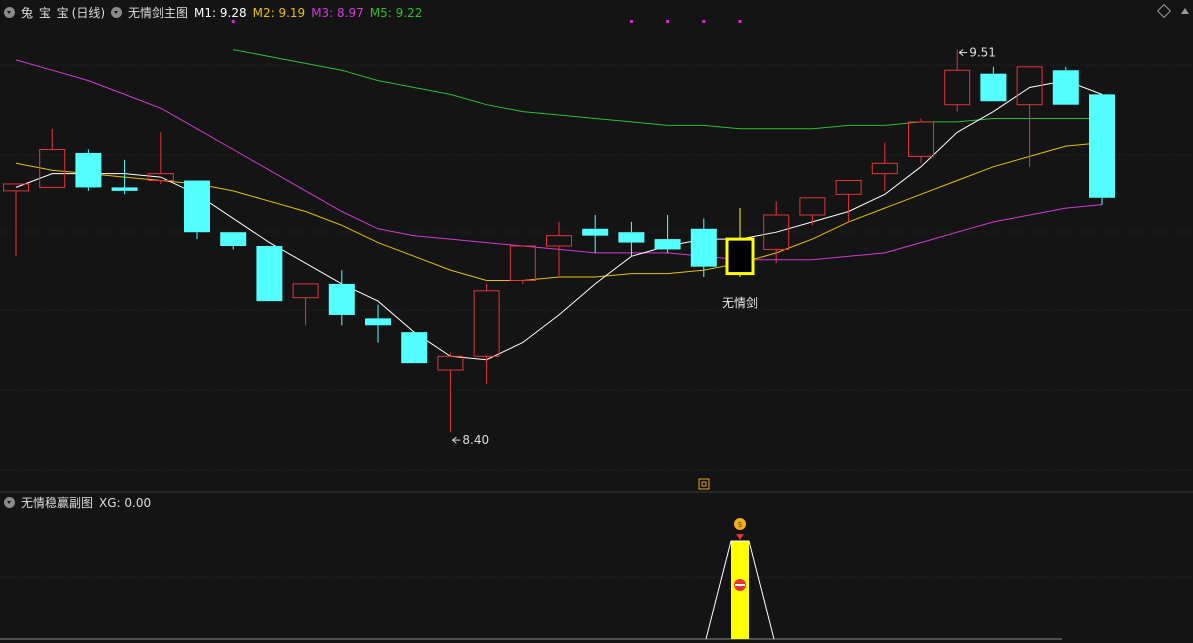  Describe the element at coordinates (337, 12) in the screenshot. I see `m3-value: M3: 8.97` at that location.